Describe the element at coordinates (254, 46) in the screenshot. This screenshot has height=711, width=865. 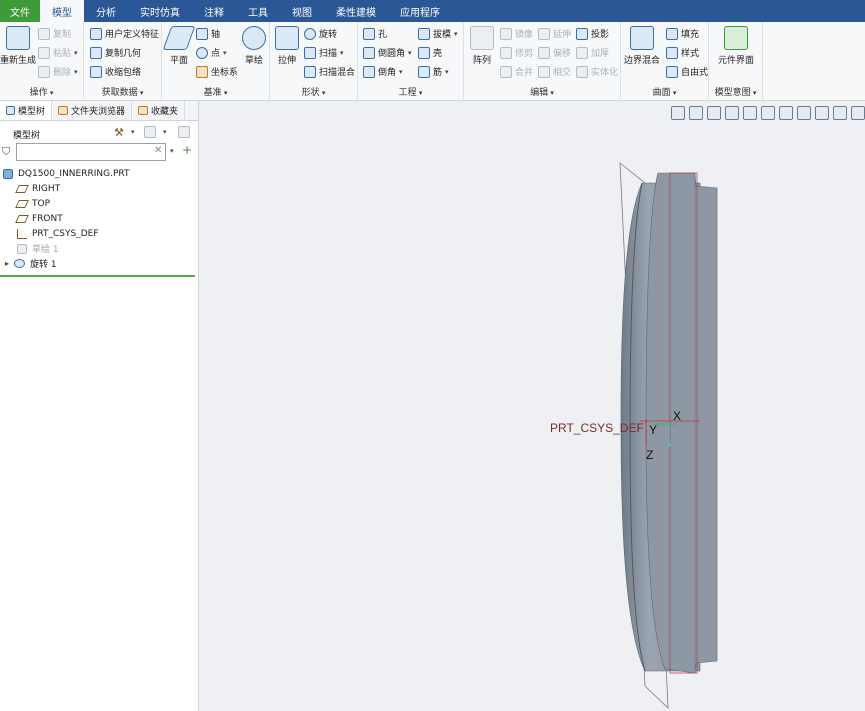
I see `sketch-button: 草绘` at that location.